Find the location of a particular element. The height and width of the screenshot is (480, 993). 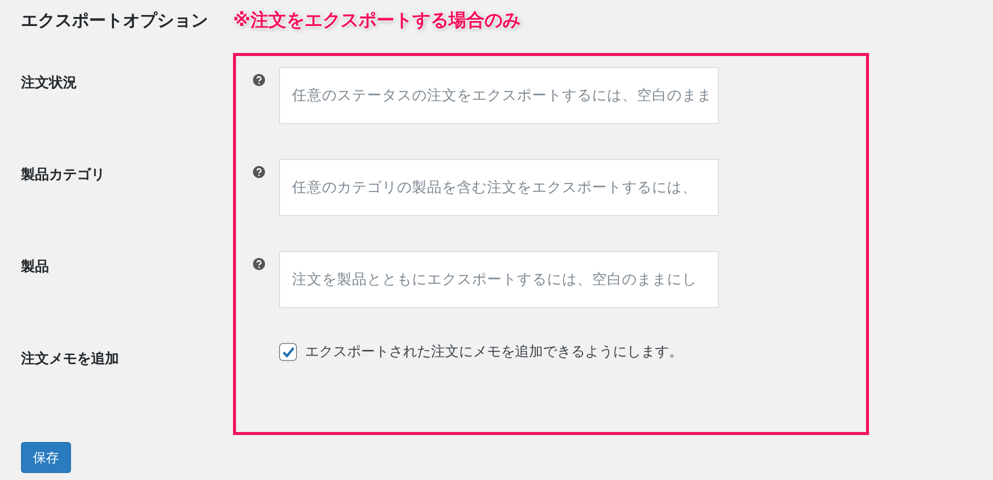

input-field: 注文を製品とともにエクスポートするには、空白のままにし is located at coordinates (499, 279).